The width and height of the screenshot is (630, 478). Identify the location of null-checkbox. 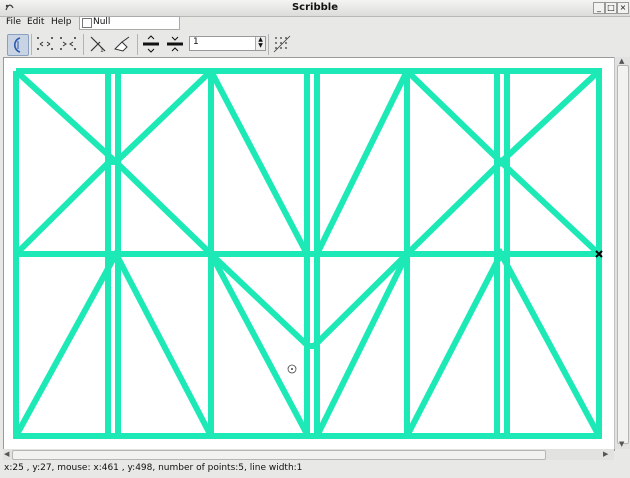
(87, 23).